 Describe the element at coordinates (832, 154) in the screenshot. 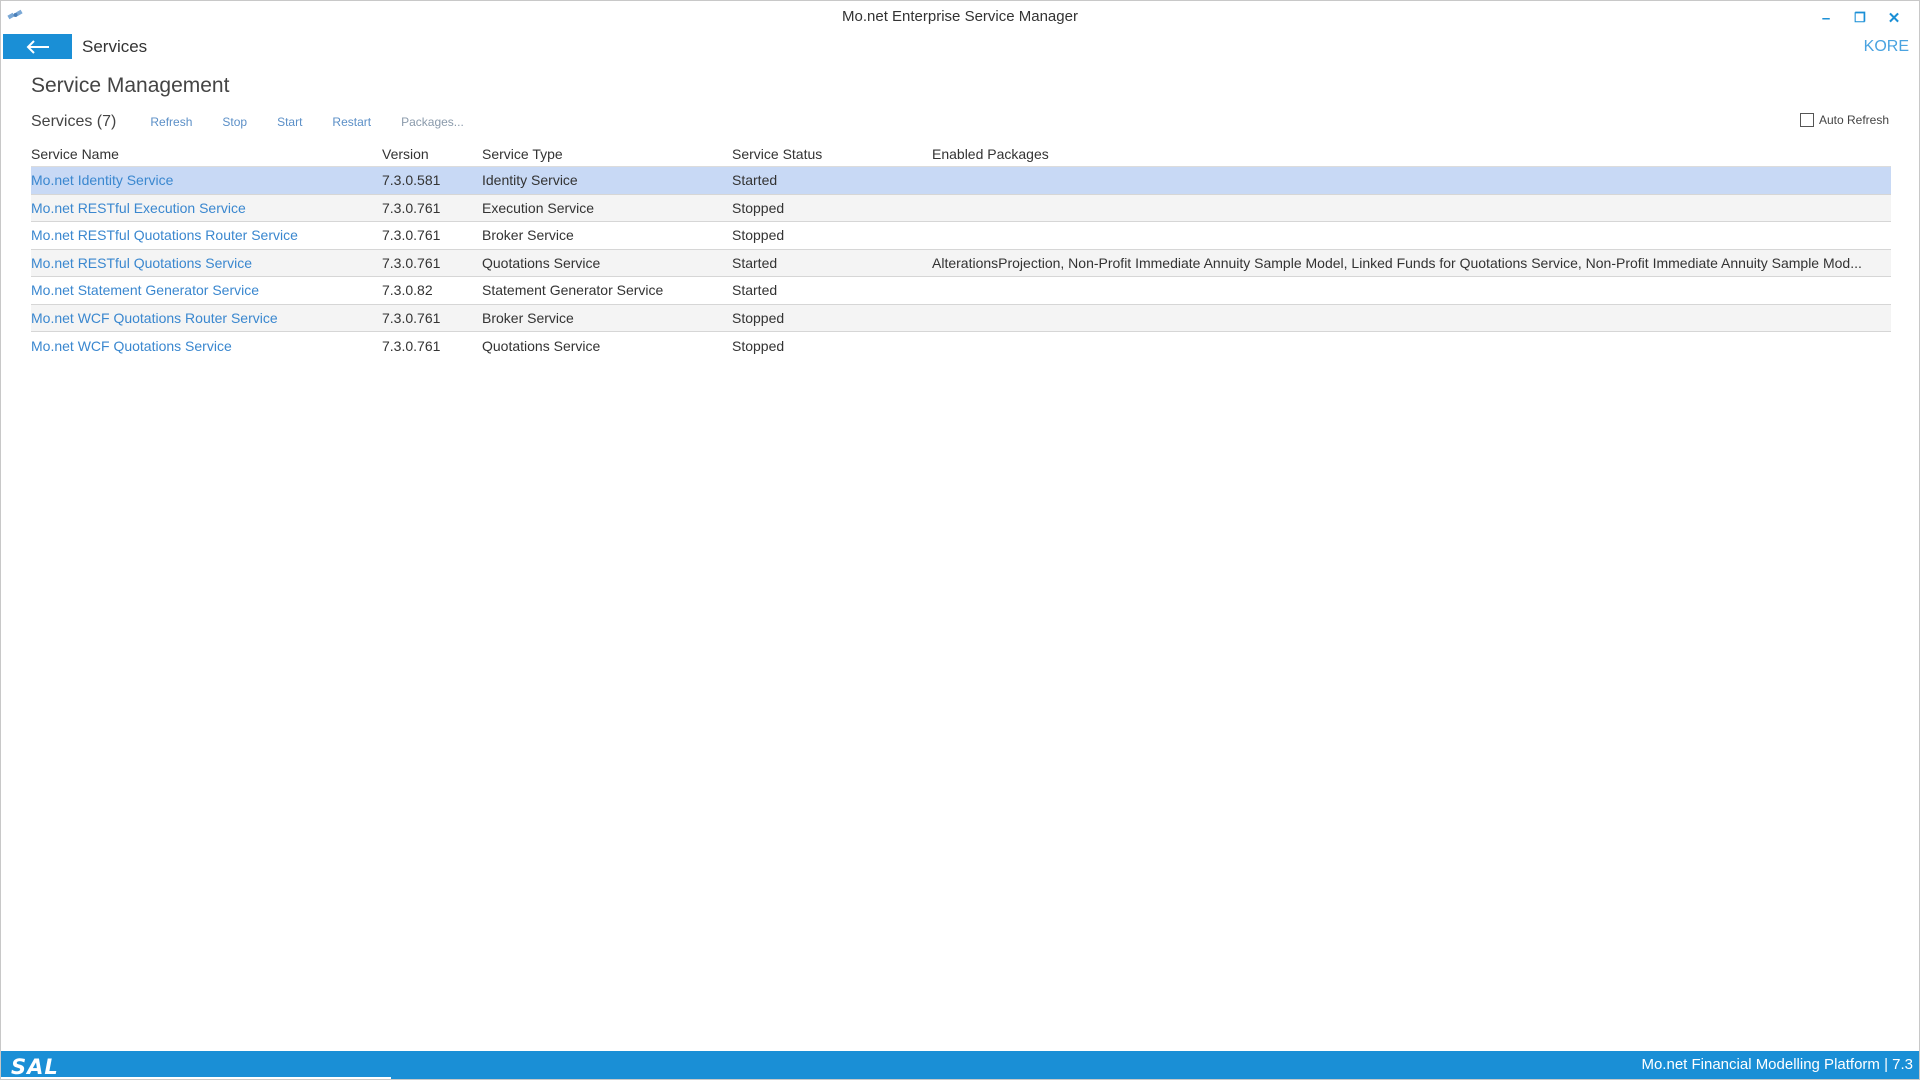

I see `header-service-status: Service Status` at that location.